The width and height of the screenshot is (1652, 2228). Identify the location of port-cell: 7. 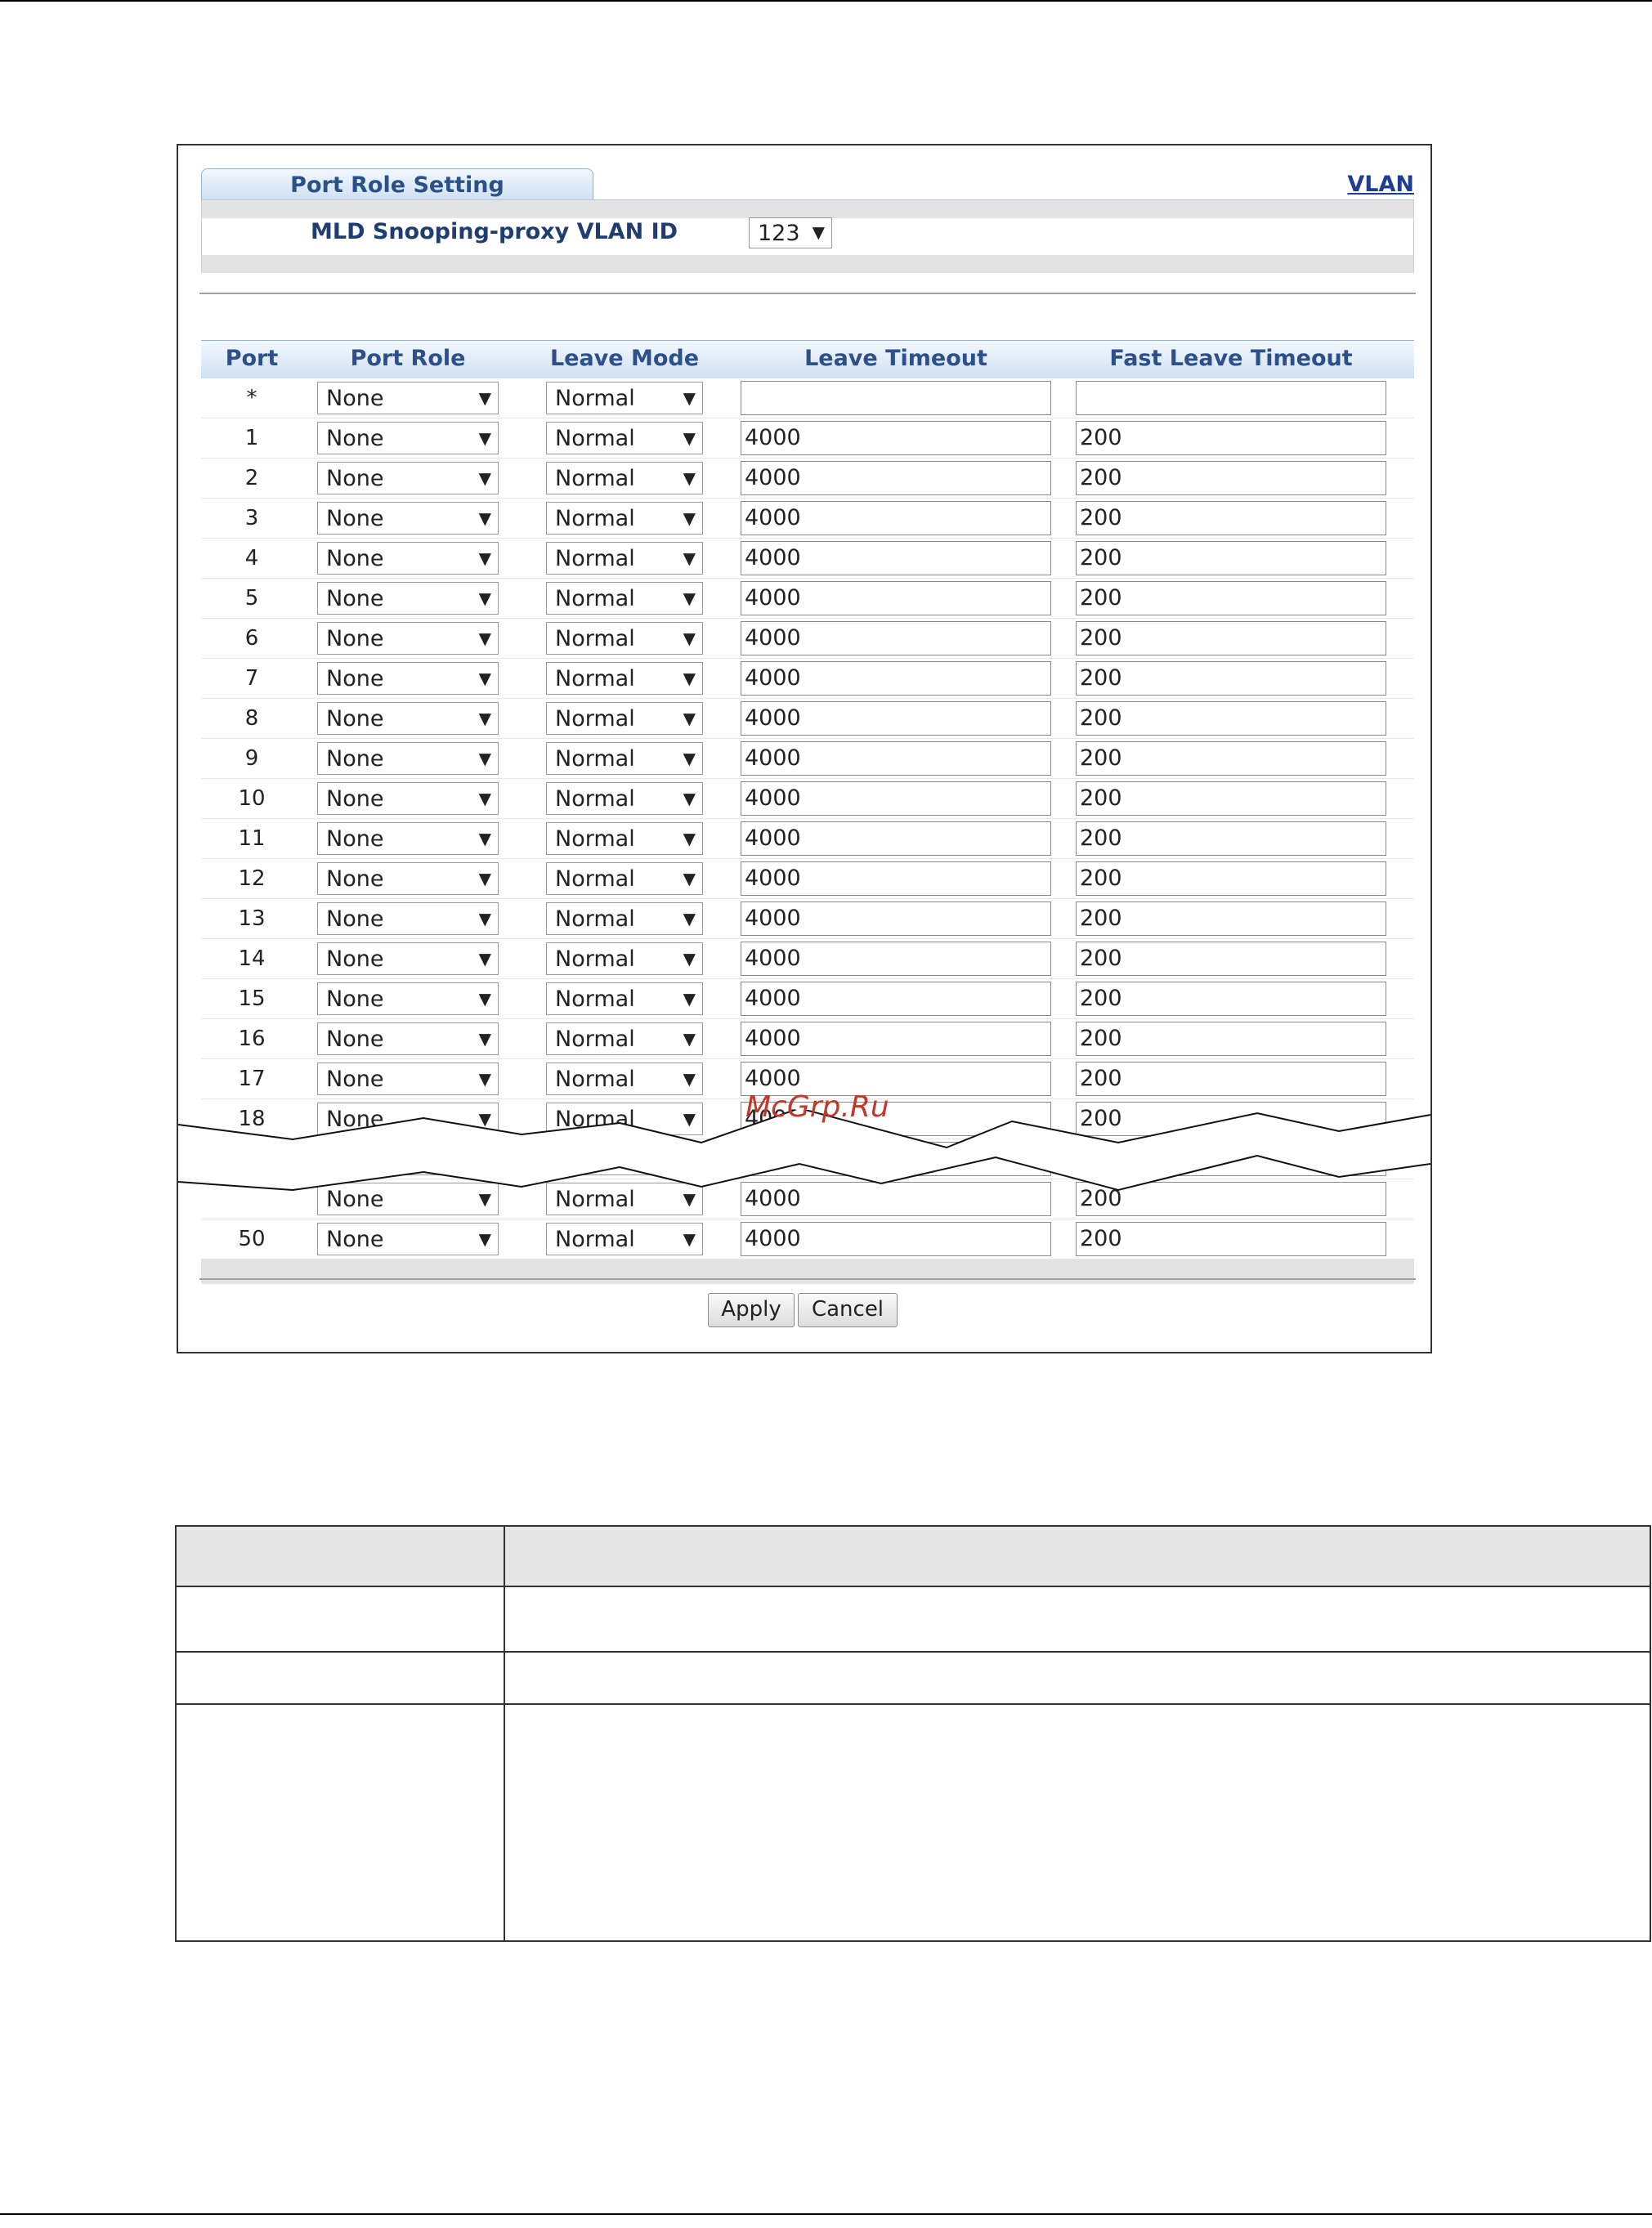
(251, 678).